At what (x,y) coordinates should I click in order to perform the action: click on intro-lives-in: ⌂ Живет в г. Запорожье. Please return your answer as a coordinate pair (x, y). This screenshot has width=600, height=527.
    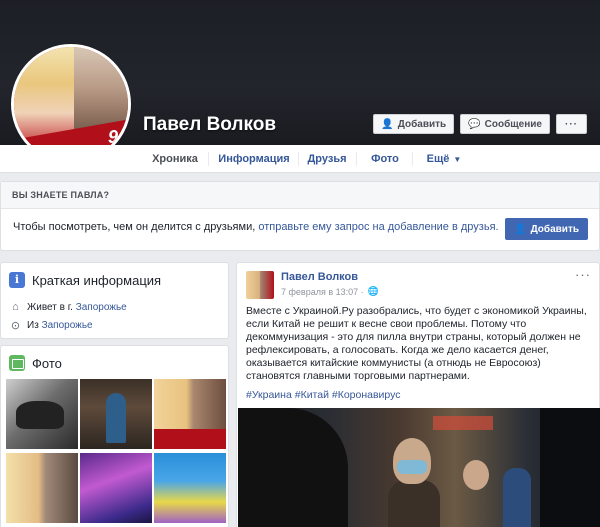
    Looking at the image, I should click on (68, 307).